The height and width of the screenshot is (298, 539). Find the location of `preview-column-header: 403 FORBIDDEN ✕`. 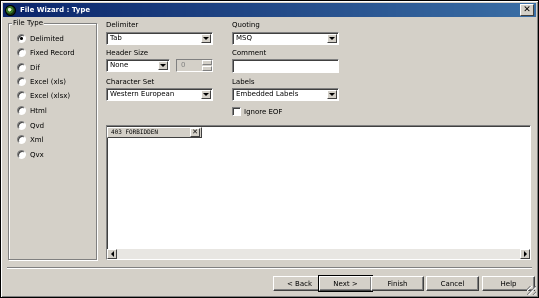

preview-column-header: 403 FORBIDDEN ✕ is located at coordinates (154, 132).